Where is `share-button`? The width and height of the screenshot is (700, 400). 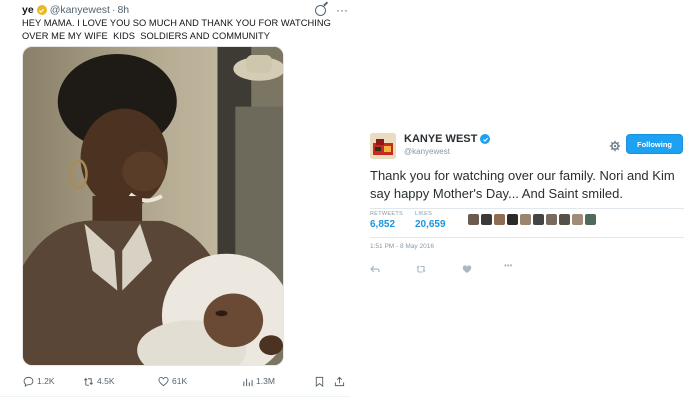
share-button is located at coordinates (339, 381).